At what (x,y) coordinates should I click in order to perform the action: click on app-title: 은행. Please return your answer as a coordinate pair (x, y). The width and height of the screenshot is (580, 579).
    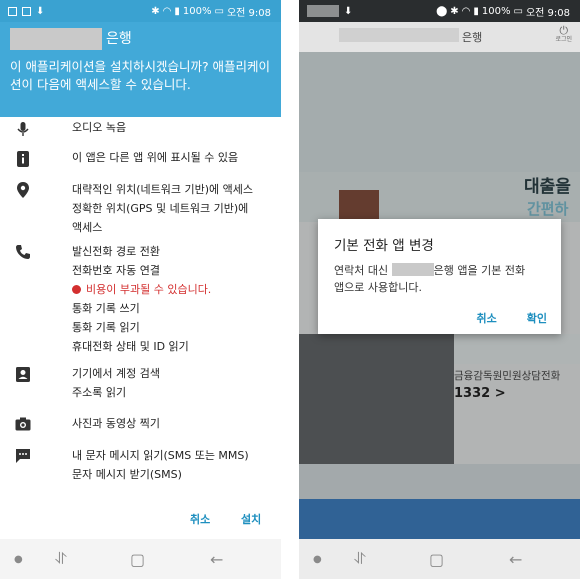
    Looking at the image, I should click on (472, 37).